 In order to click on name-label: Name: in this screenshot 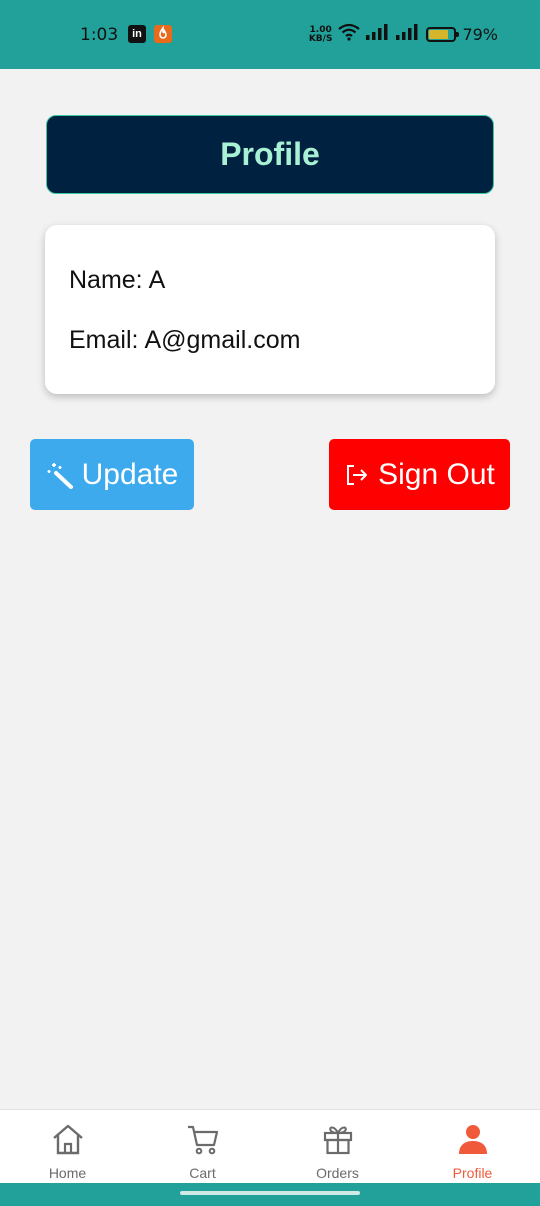, I will do `click(106, 279)`.